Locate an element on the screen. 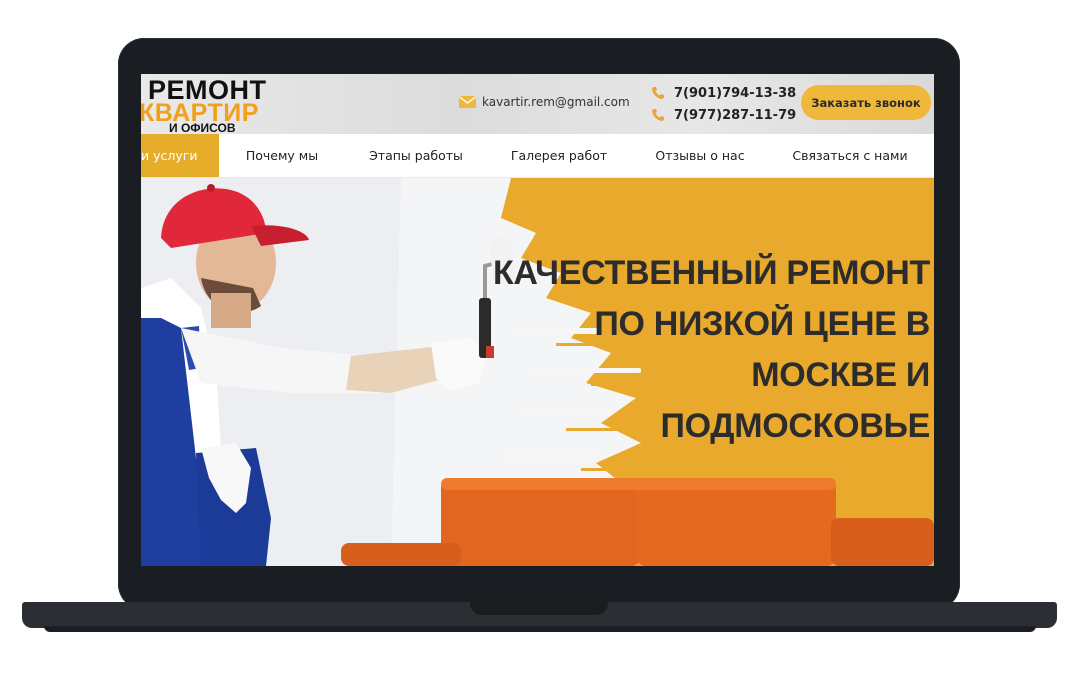  headline-line-1: КАЧЕСТВЕННЫЙ РЕМОНТ is located at coordinates (711, 273).